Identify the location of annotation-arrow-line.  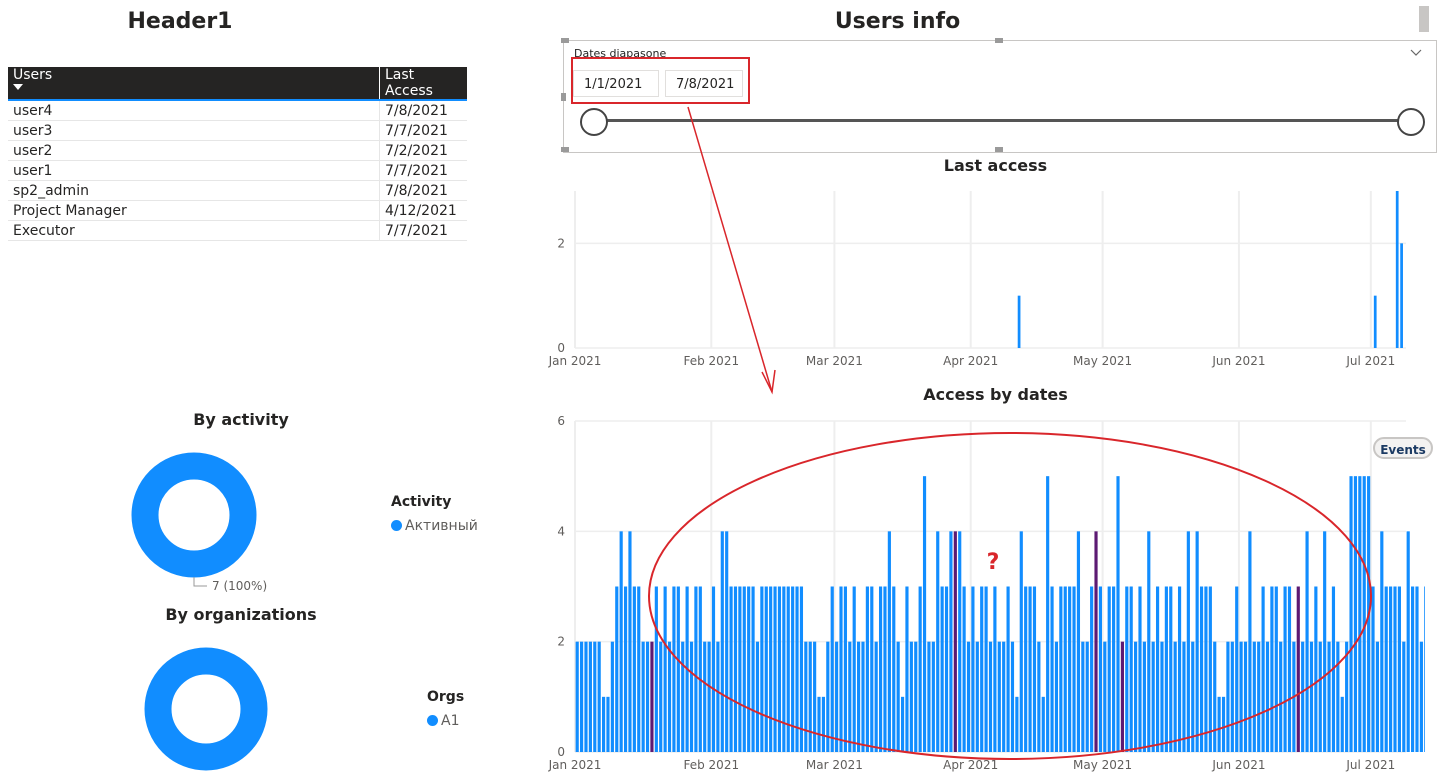
(730, 249).